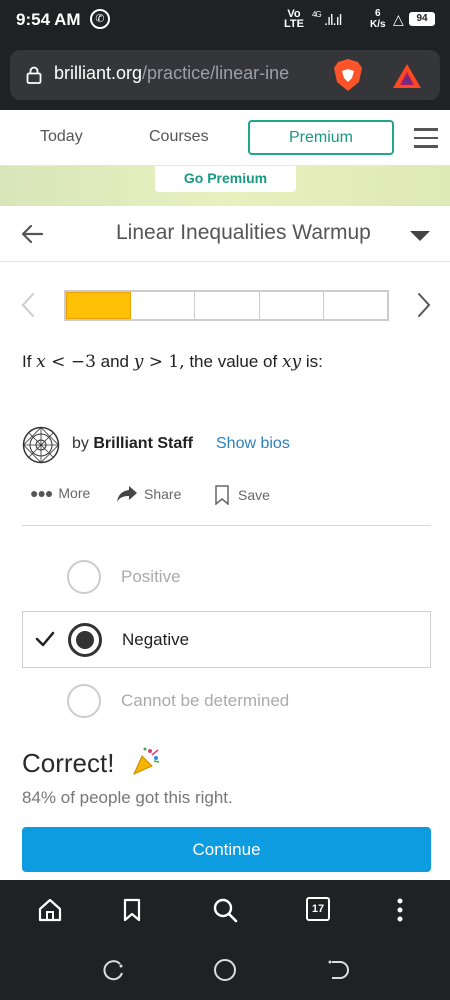 The height and width of the screenshot is (1000, 450). I want to click on continue-button: Continue, so click(226, 849).